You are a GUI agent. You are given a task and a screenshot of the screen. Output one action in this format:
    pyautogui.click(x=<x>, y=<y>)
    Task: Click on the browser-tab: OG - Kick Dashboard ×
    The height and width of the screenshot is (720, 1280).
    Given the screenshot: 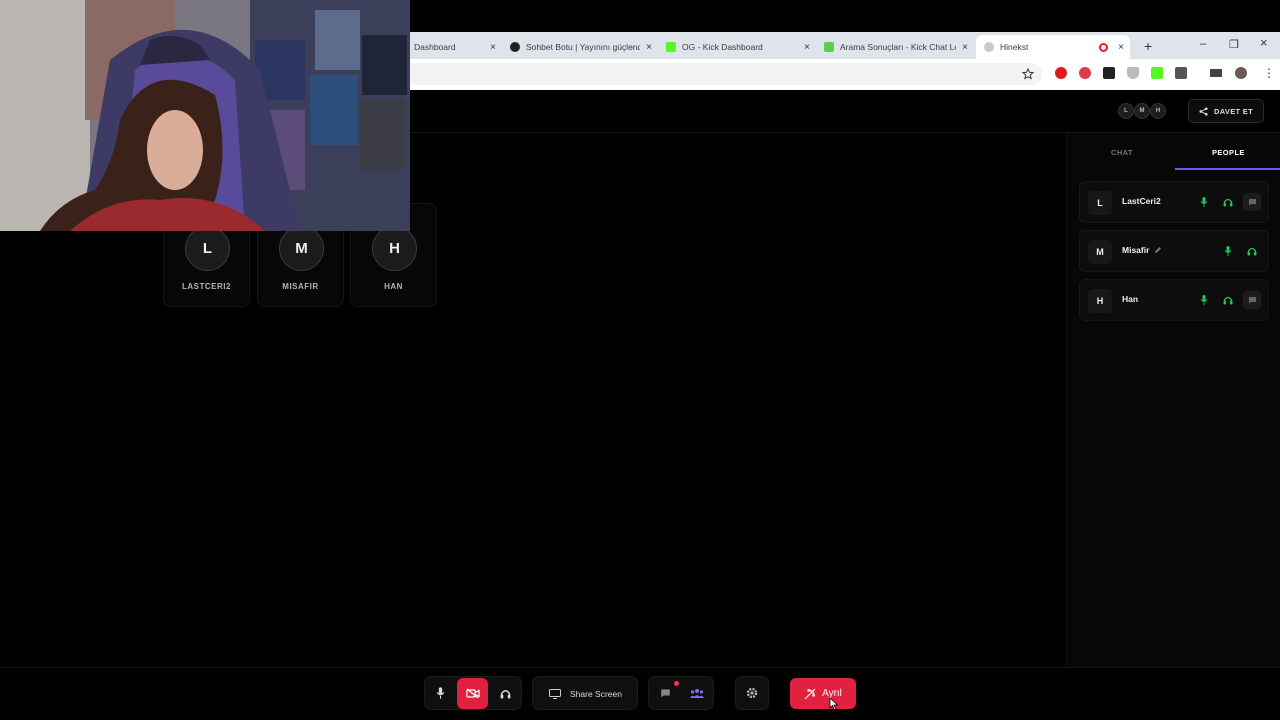 What is the action you would take?
    pyautogui.click(x=737, y=47)
    